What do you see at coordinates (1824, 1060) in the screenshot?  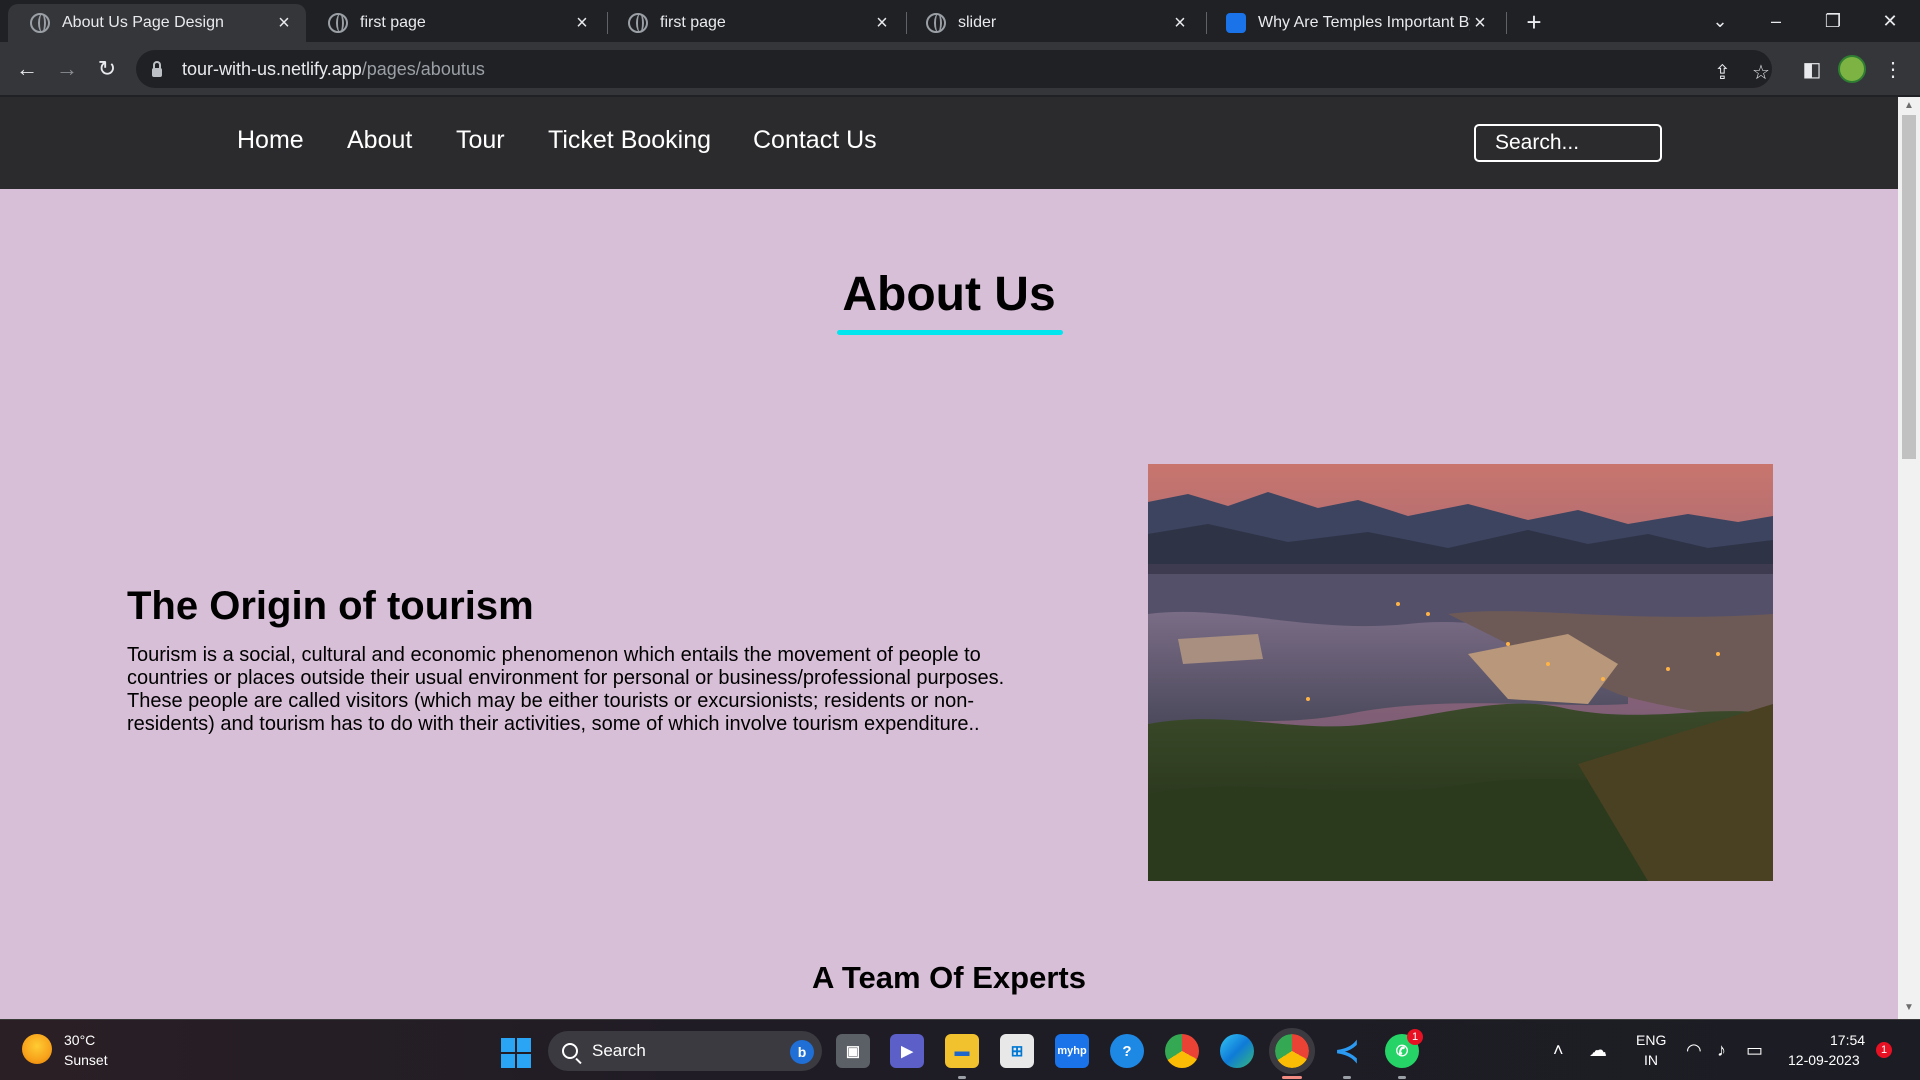 I see `clock-date: 12-09-2023` at bounding box center [1824, 1060].